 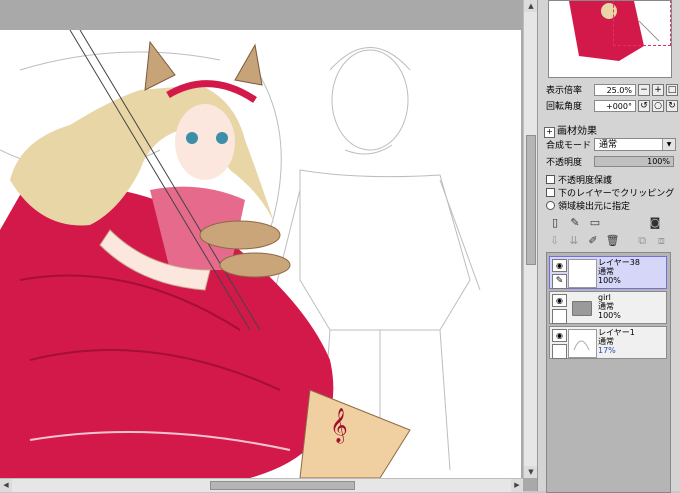 I want to click on zoom-value: 25.0%, so click(x=615, y=89).